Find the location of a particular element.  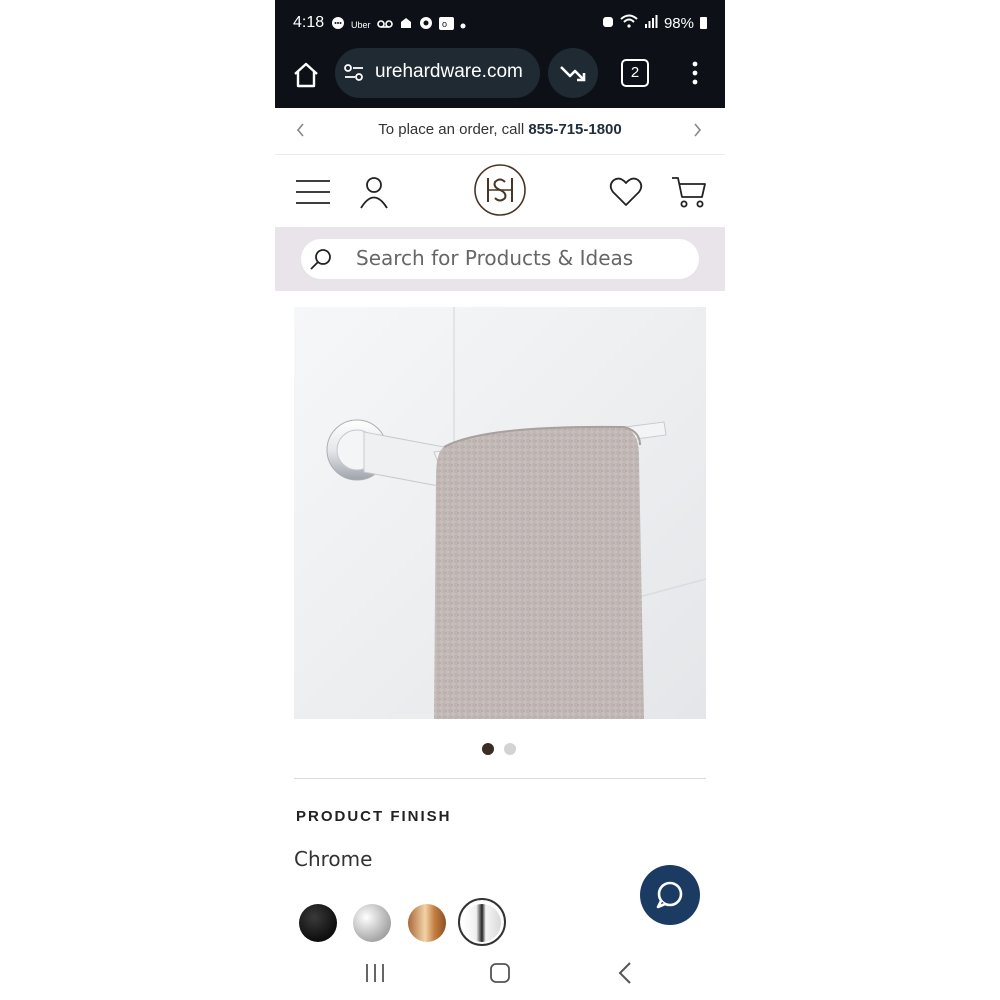

site-header is located at coordinates (500, 191).